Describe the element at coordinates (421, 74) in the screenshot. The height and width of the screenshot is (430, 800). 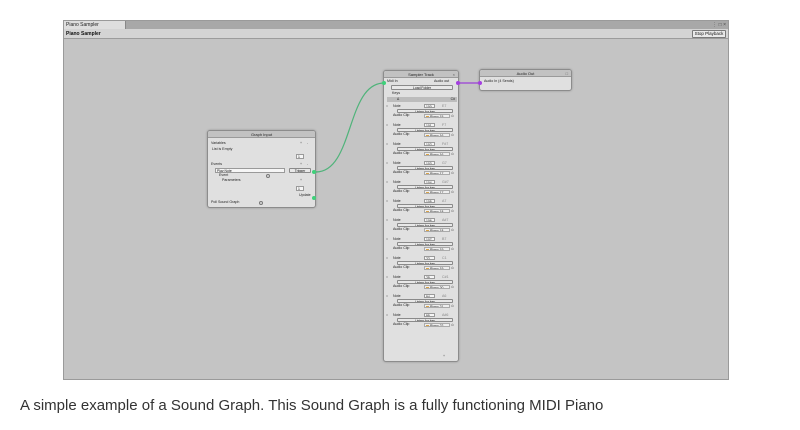
I see `node-title: Sampler Track ×` at that location.